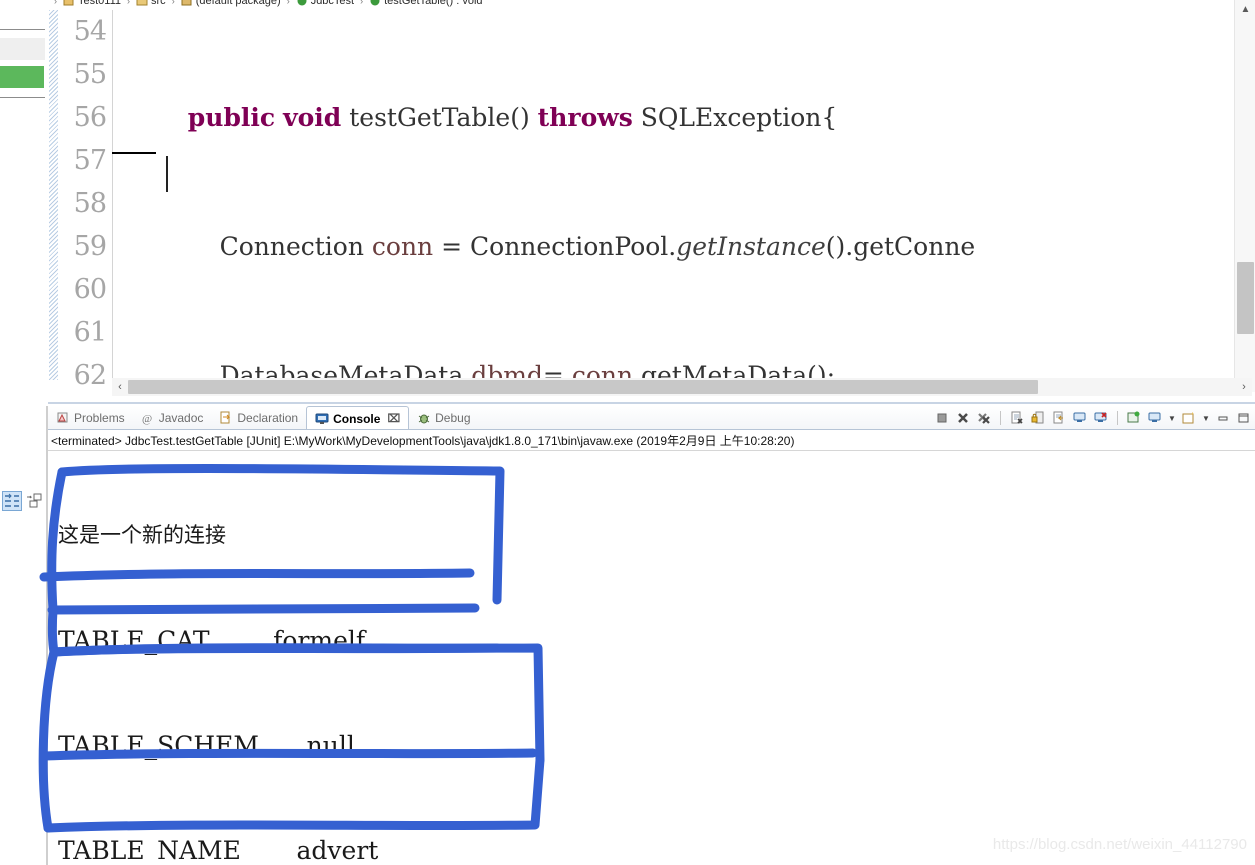 Image resolution: width=1255 pixels, height=865 pixels. What do you see at coordinates (963, 418) in the screenshot?
I see `remove-launch-icon` at bounding box center [963, 418].